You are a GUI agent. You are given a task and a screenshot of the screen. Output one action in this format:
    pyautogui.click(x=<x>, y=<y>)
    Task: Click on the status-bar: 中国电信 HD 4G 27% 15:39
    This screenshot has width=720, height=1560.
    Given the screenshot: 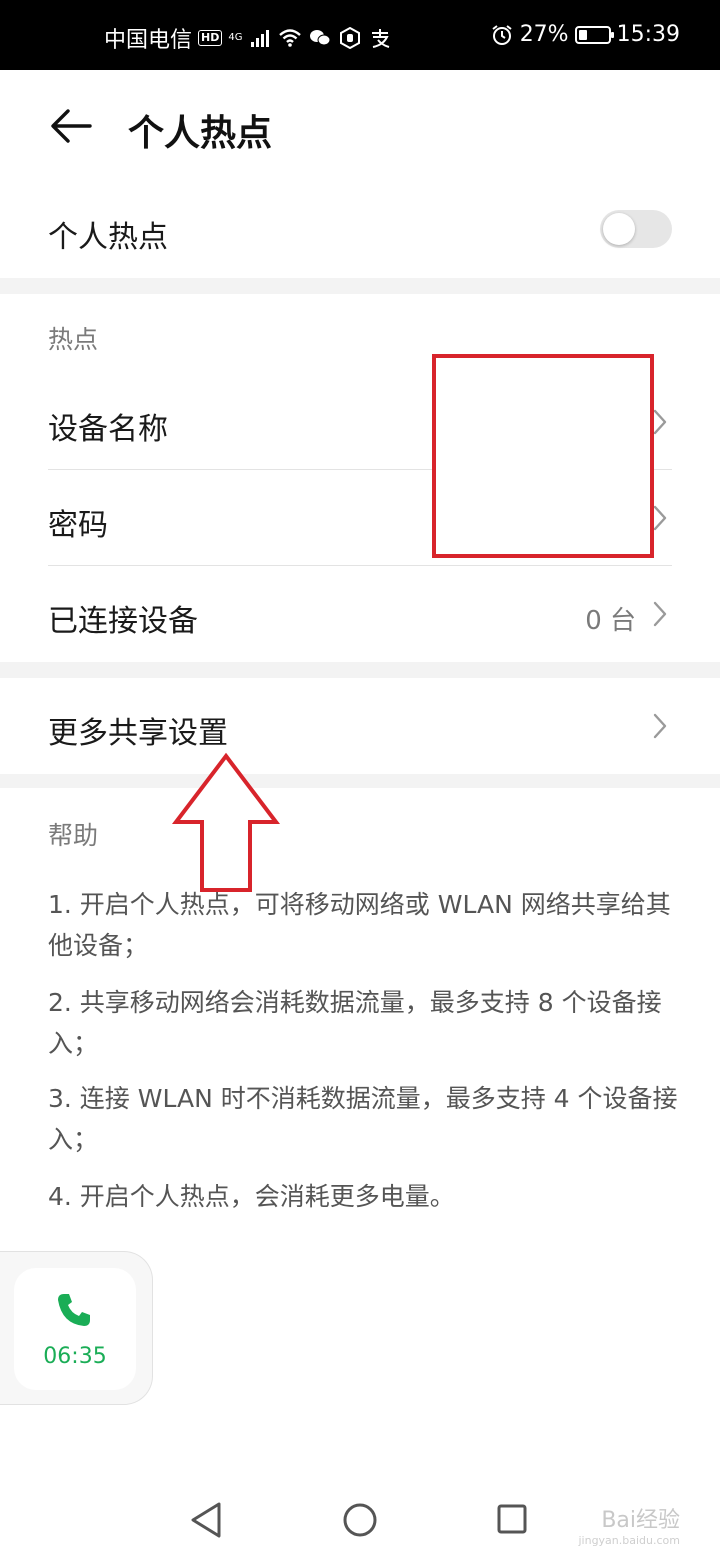 What is the action you would take?
    pyautogui.click(x=360, y=35)
    